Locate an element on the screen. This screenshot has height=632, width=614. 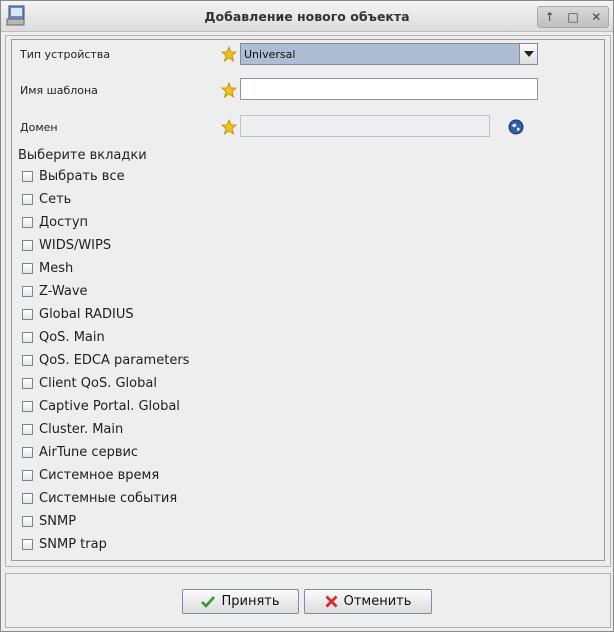
checkbox-system-time: Системное время is located at coordinates (90, 475).